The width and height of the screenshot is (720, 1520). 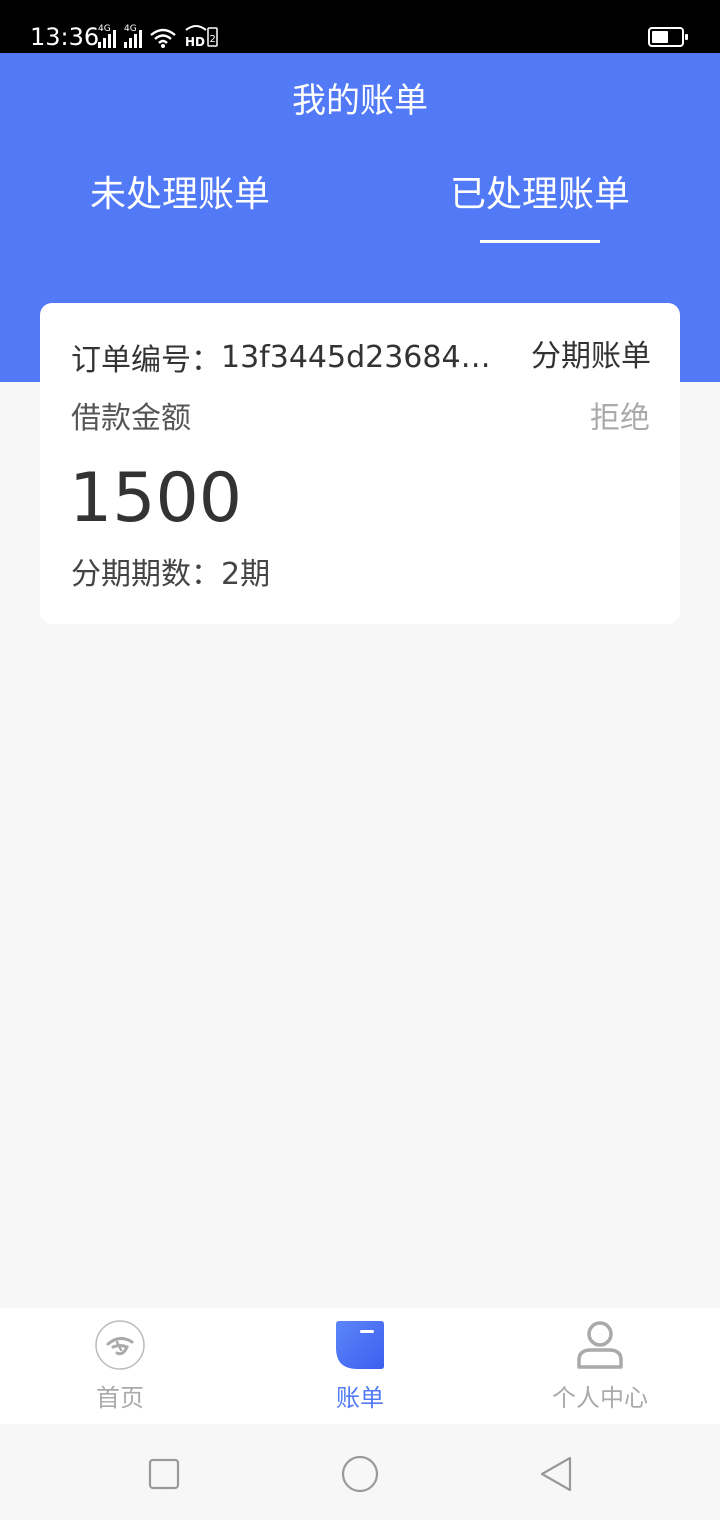 What do you see at coordinates (156, 498) in the screenshot?
I see `loan-amount-value: 1500` at bounding box center [156, 498].